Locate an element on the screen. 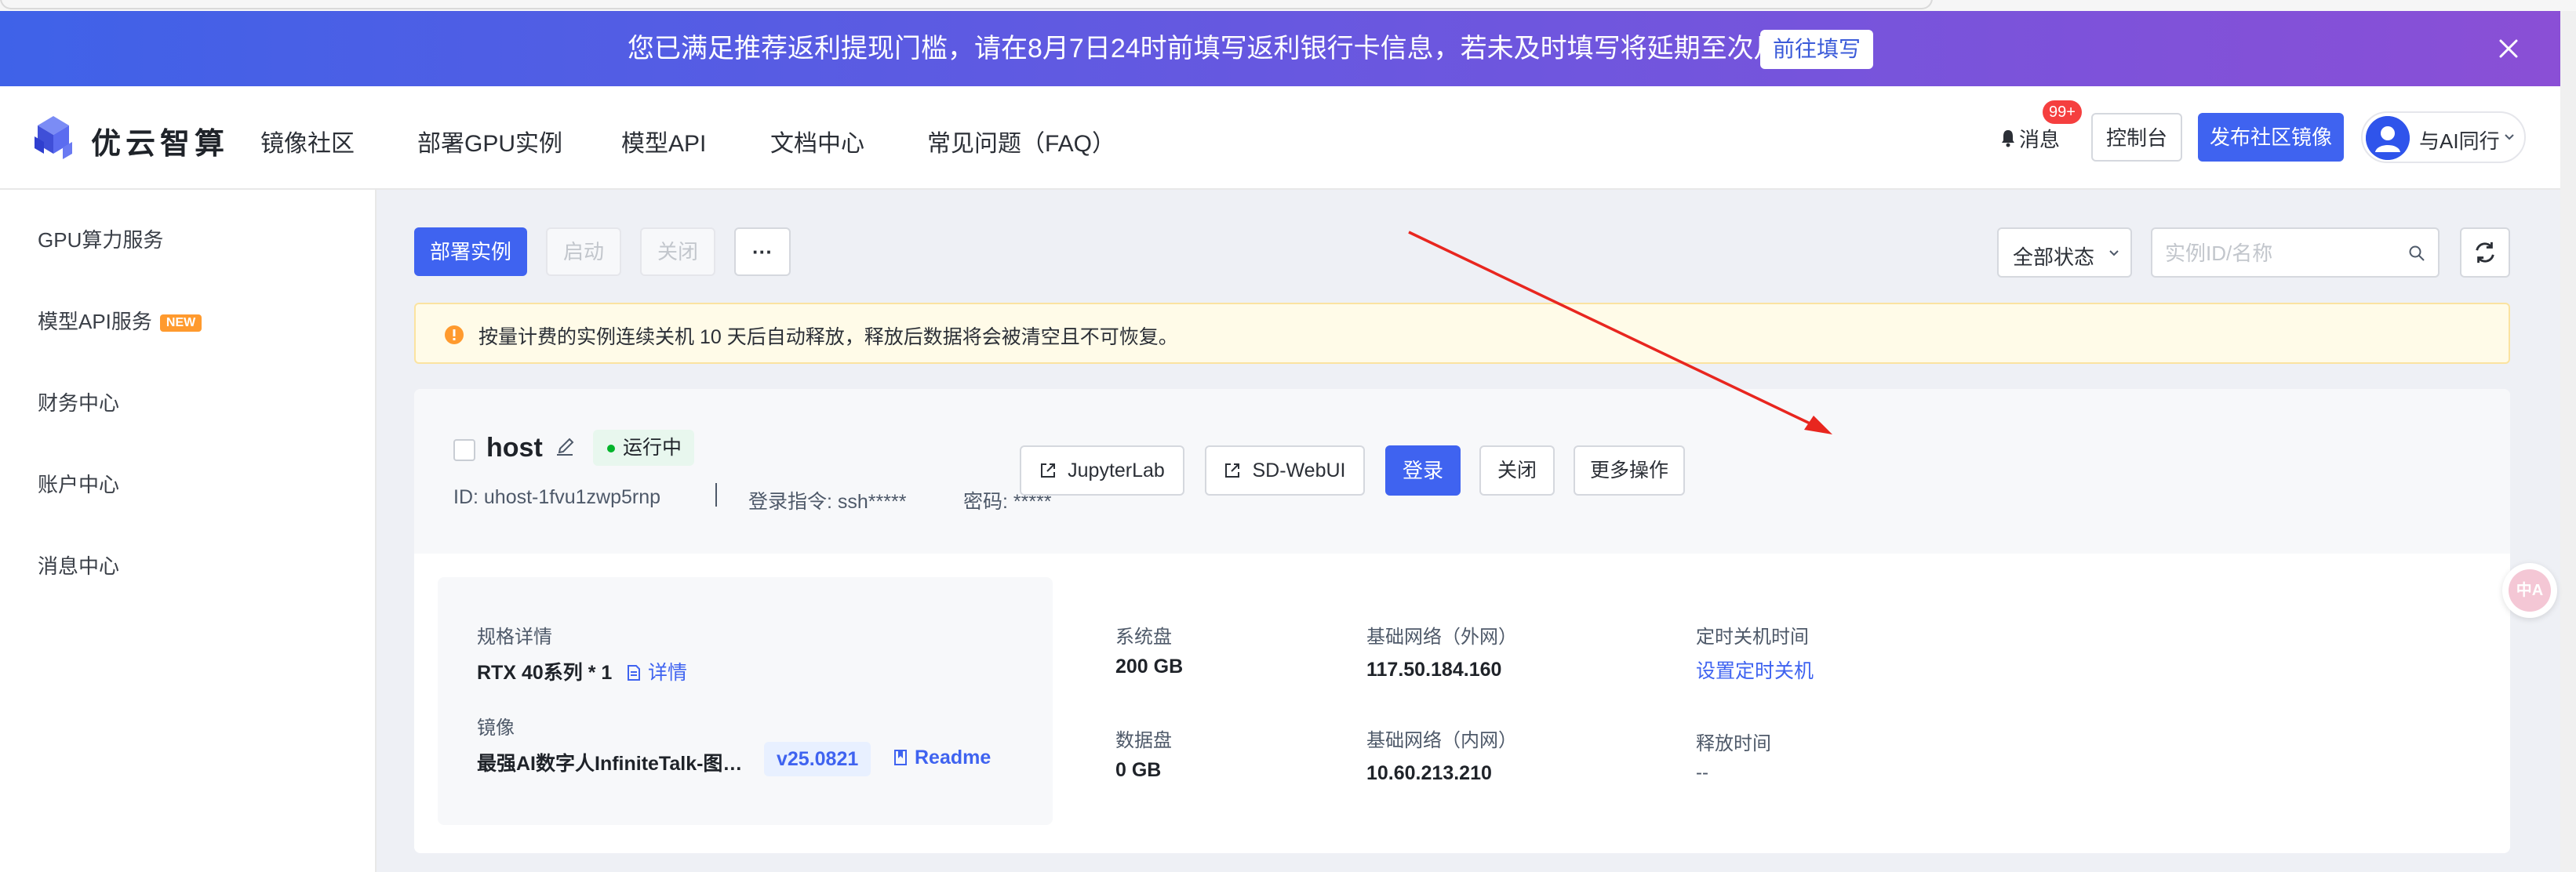 The height and width of the screenshot is (872, 2576). edit-icon is located at coordinates (565, 447).